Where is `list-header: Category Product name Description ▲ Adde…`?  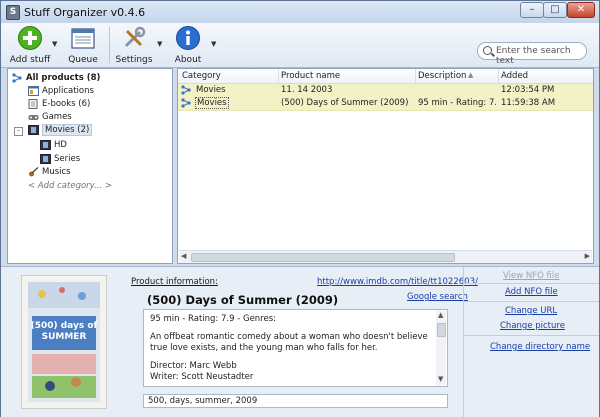
list-header: Category Product name Description ▲ Adde… is located at coordinates (385, 76).